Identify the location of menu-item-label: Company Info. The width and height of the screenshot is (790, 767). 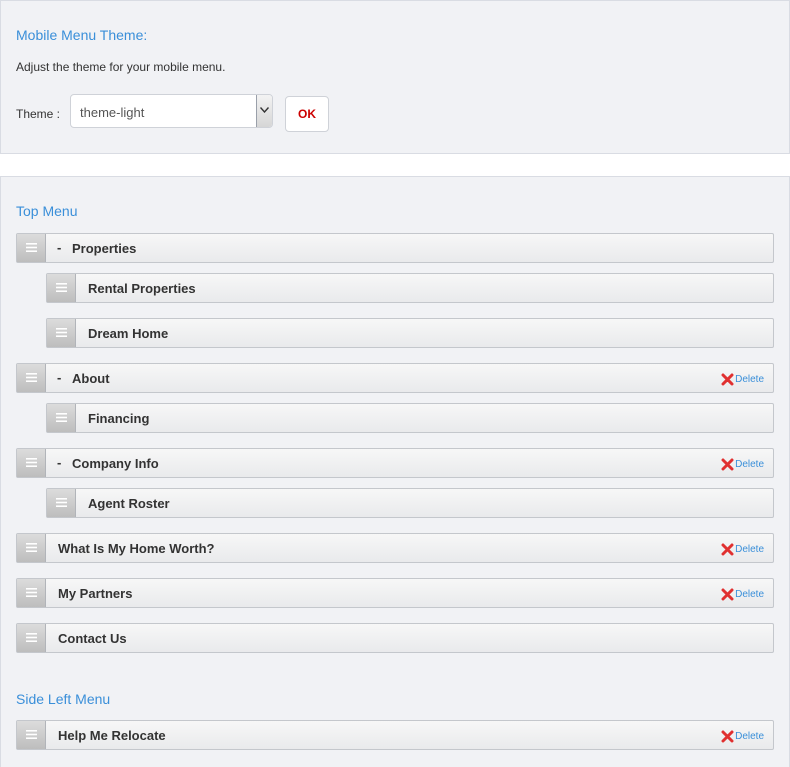
(115, 463).